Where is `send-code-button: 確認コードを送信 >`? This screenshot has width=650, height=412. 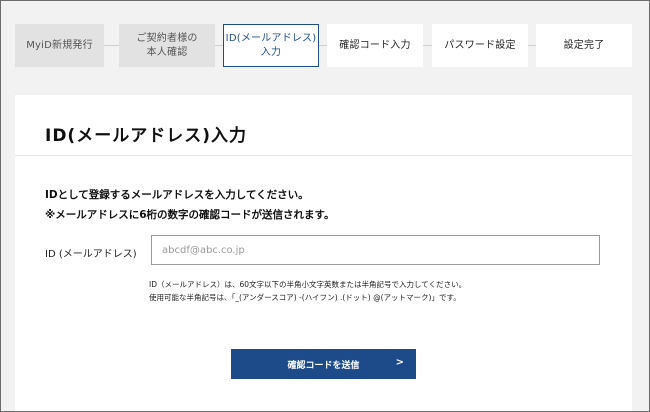 send-code-button: 確認コードを送信 > is located at coordinates (323, 364).